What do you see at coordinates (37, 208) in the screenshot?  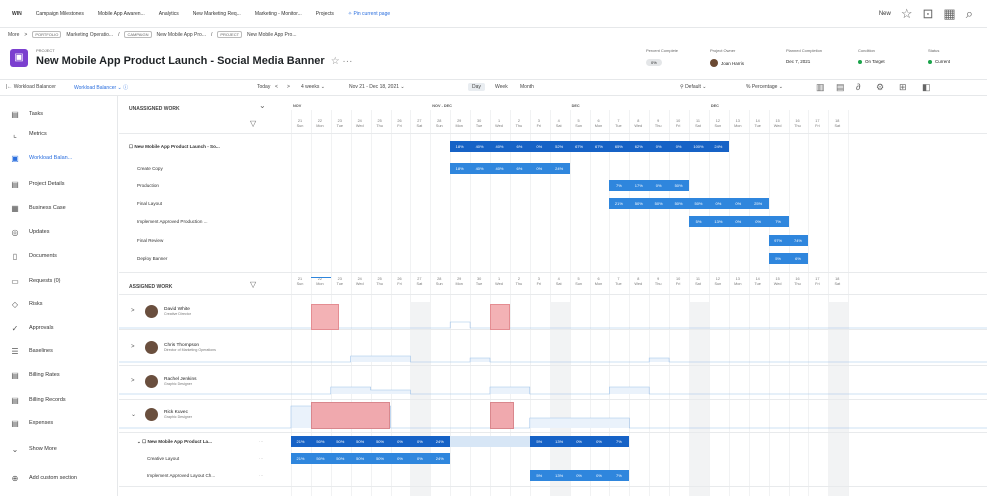 I see `sidebar-item-business-case: ▦ Business Case` at bounding box center [37, 208].